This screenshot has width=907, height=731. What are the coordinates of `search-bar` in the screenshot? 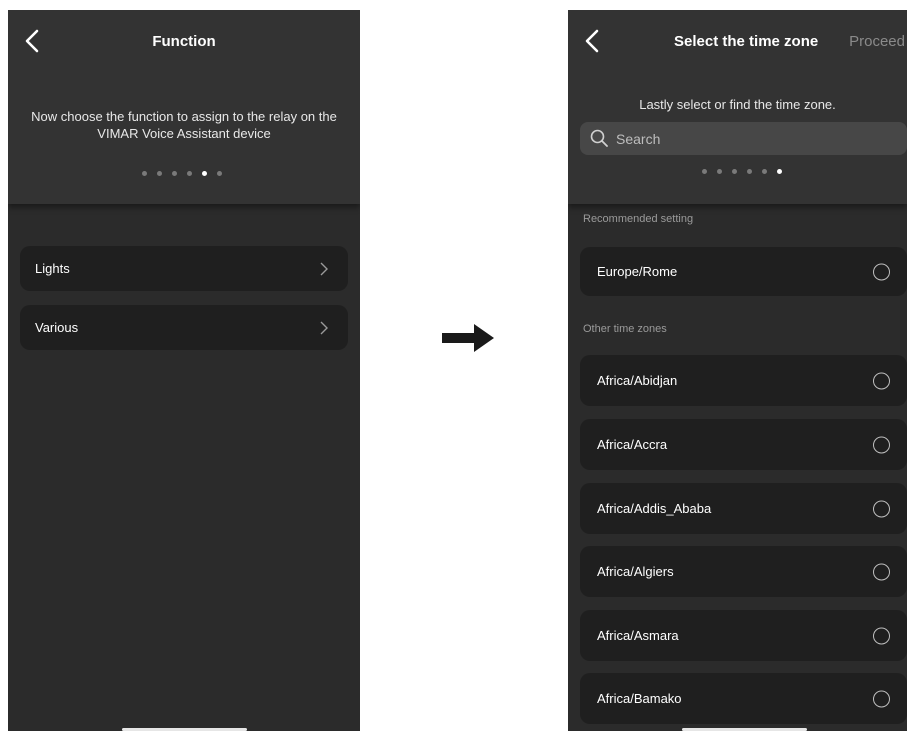 It's located at (743, 138).